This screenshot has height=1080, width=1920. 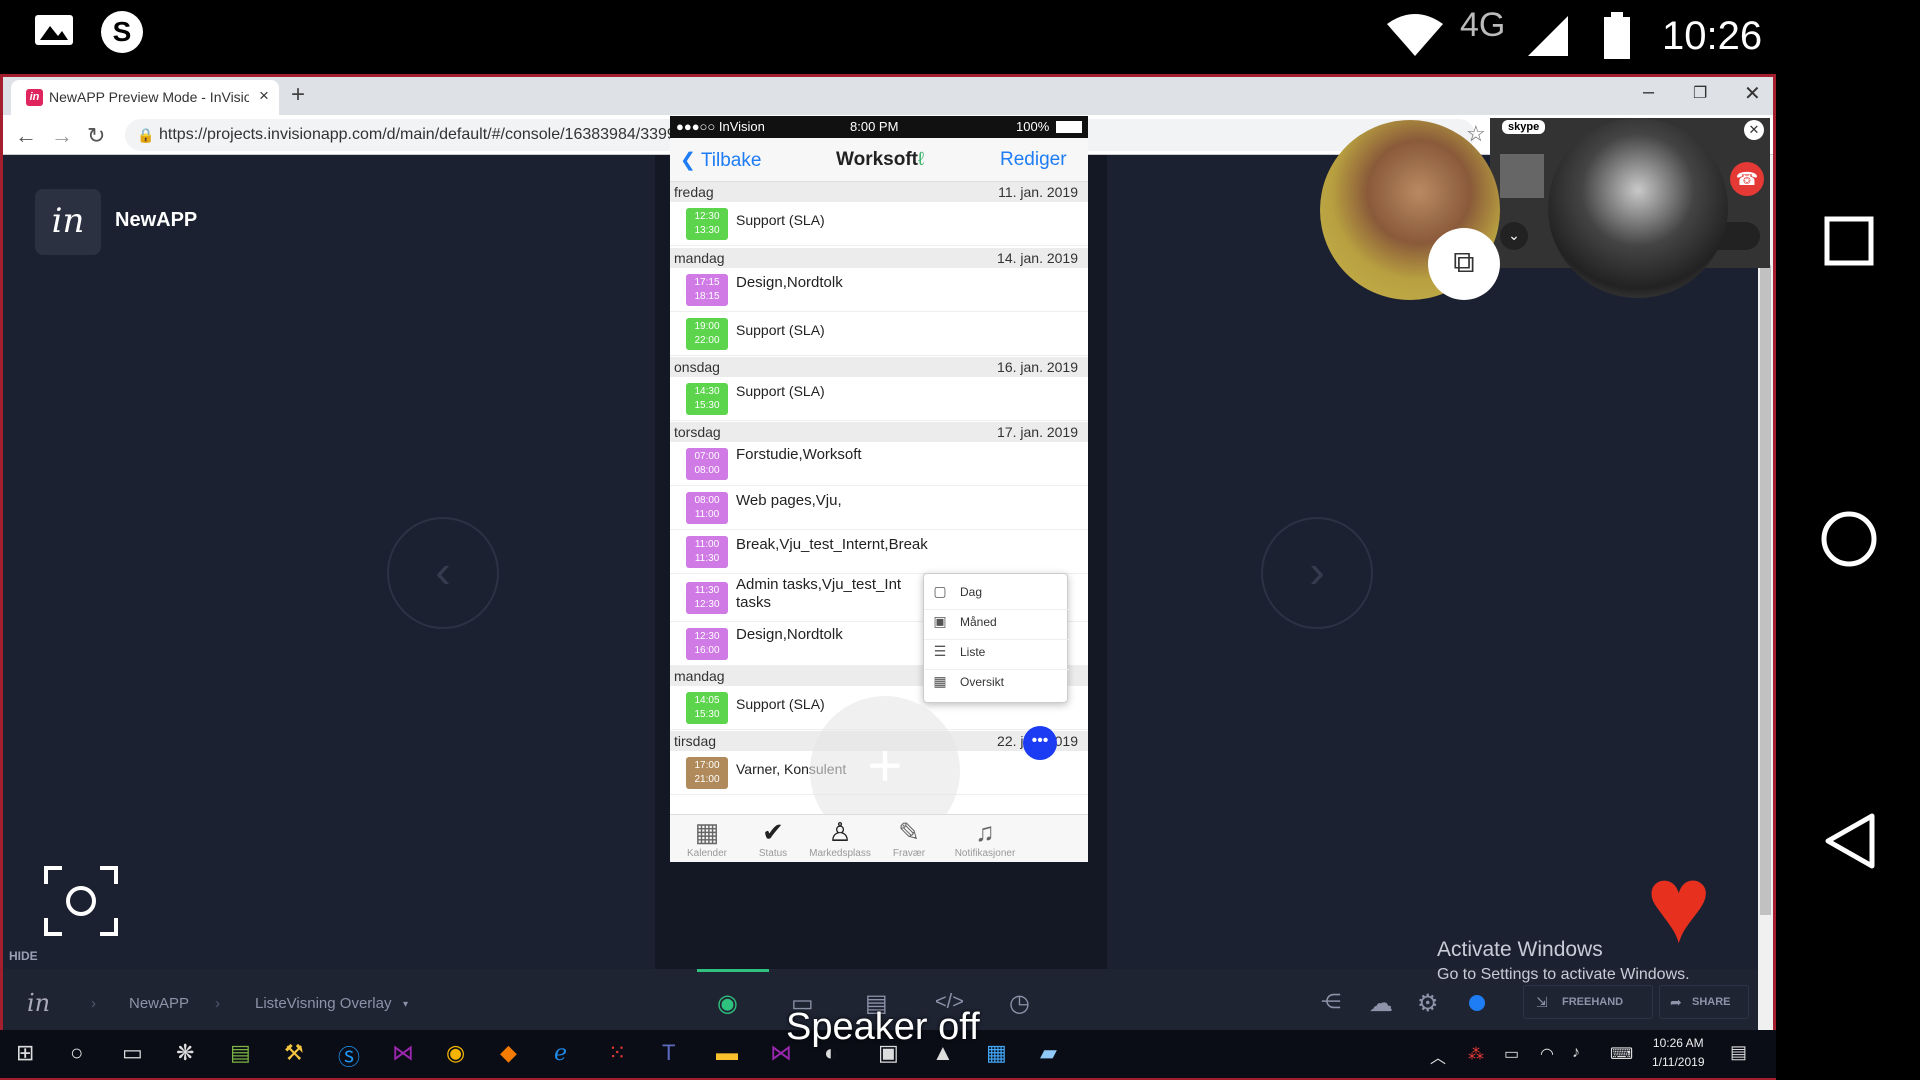 I want to click on freehand-button: ⇲ FREEHAND, so click(x=1588, y=1002).